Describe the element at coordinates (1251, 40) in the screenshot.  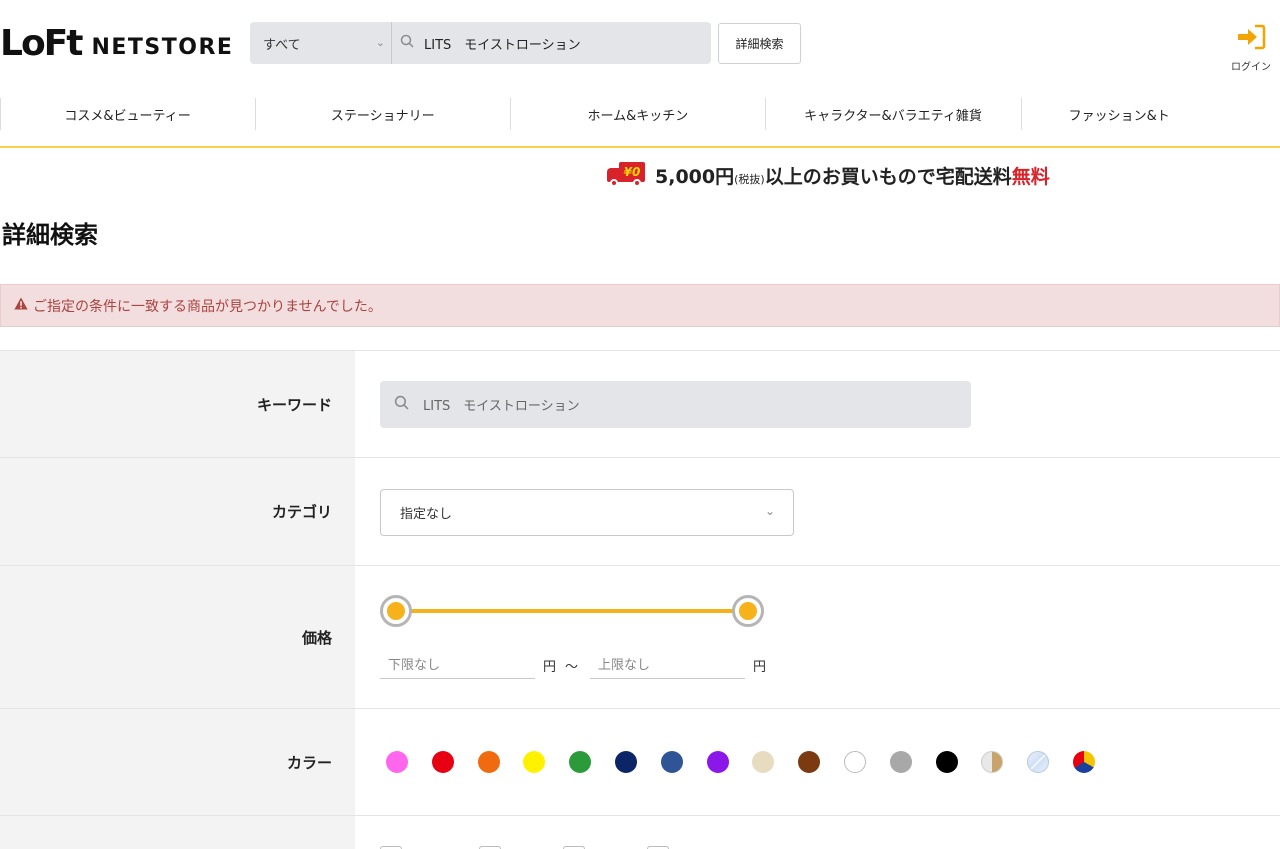
I see `login-icon` at that location.